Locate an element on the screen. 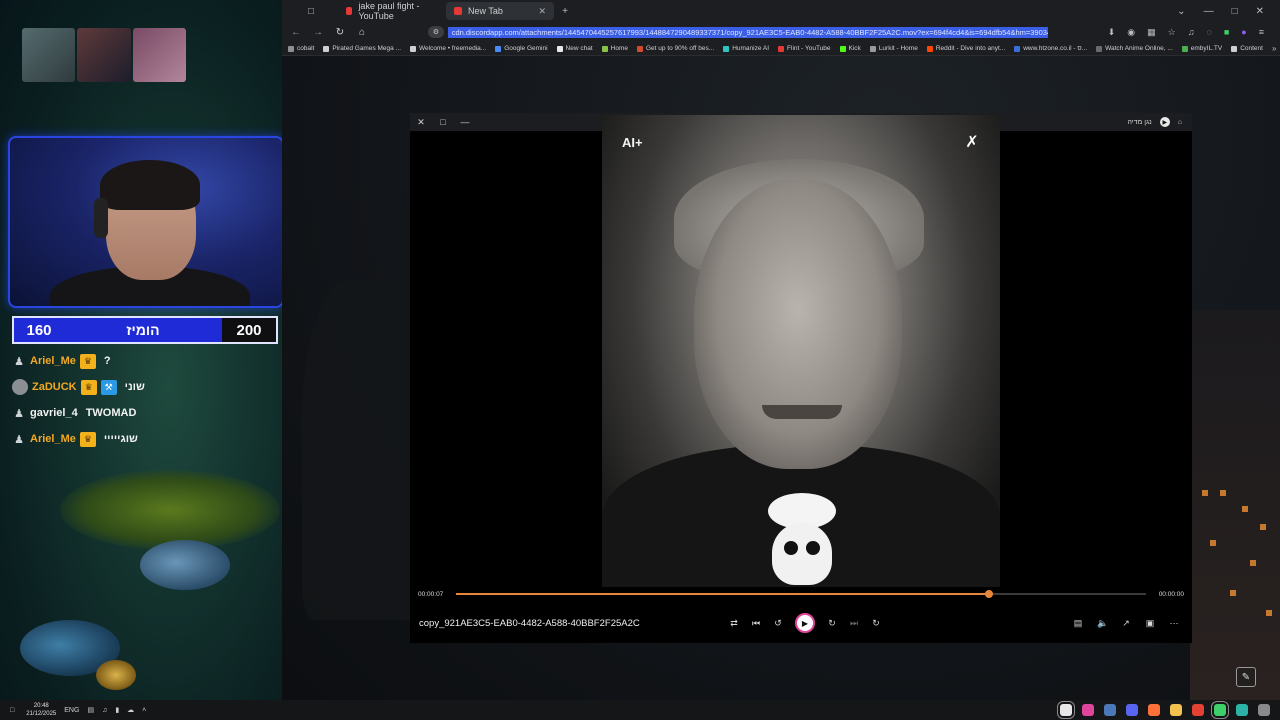 This screenshot has width=1280, height=720. cloud-icon: ☁ is located at coordinates (130, 710).